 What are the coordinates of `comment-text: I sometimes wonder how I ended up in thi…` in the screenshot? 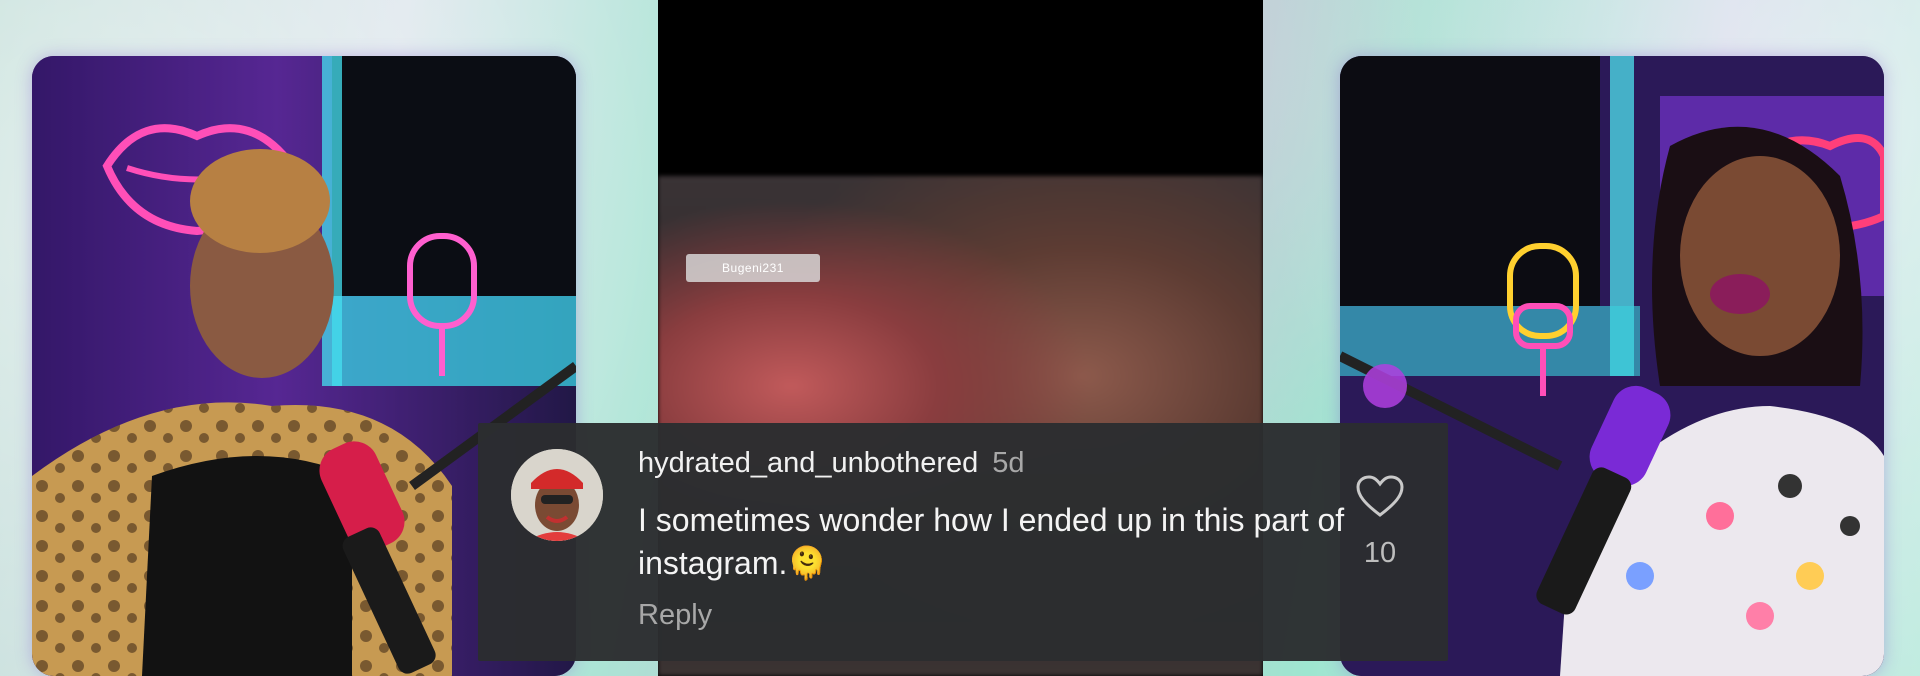 It's located at (991, 541).